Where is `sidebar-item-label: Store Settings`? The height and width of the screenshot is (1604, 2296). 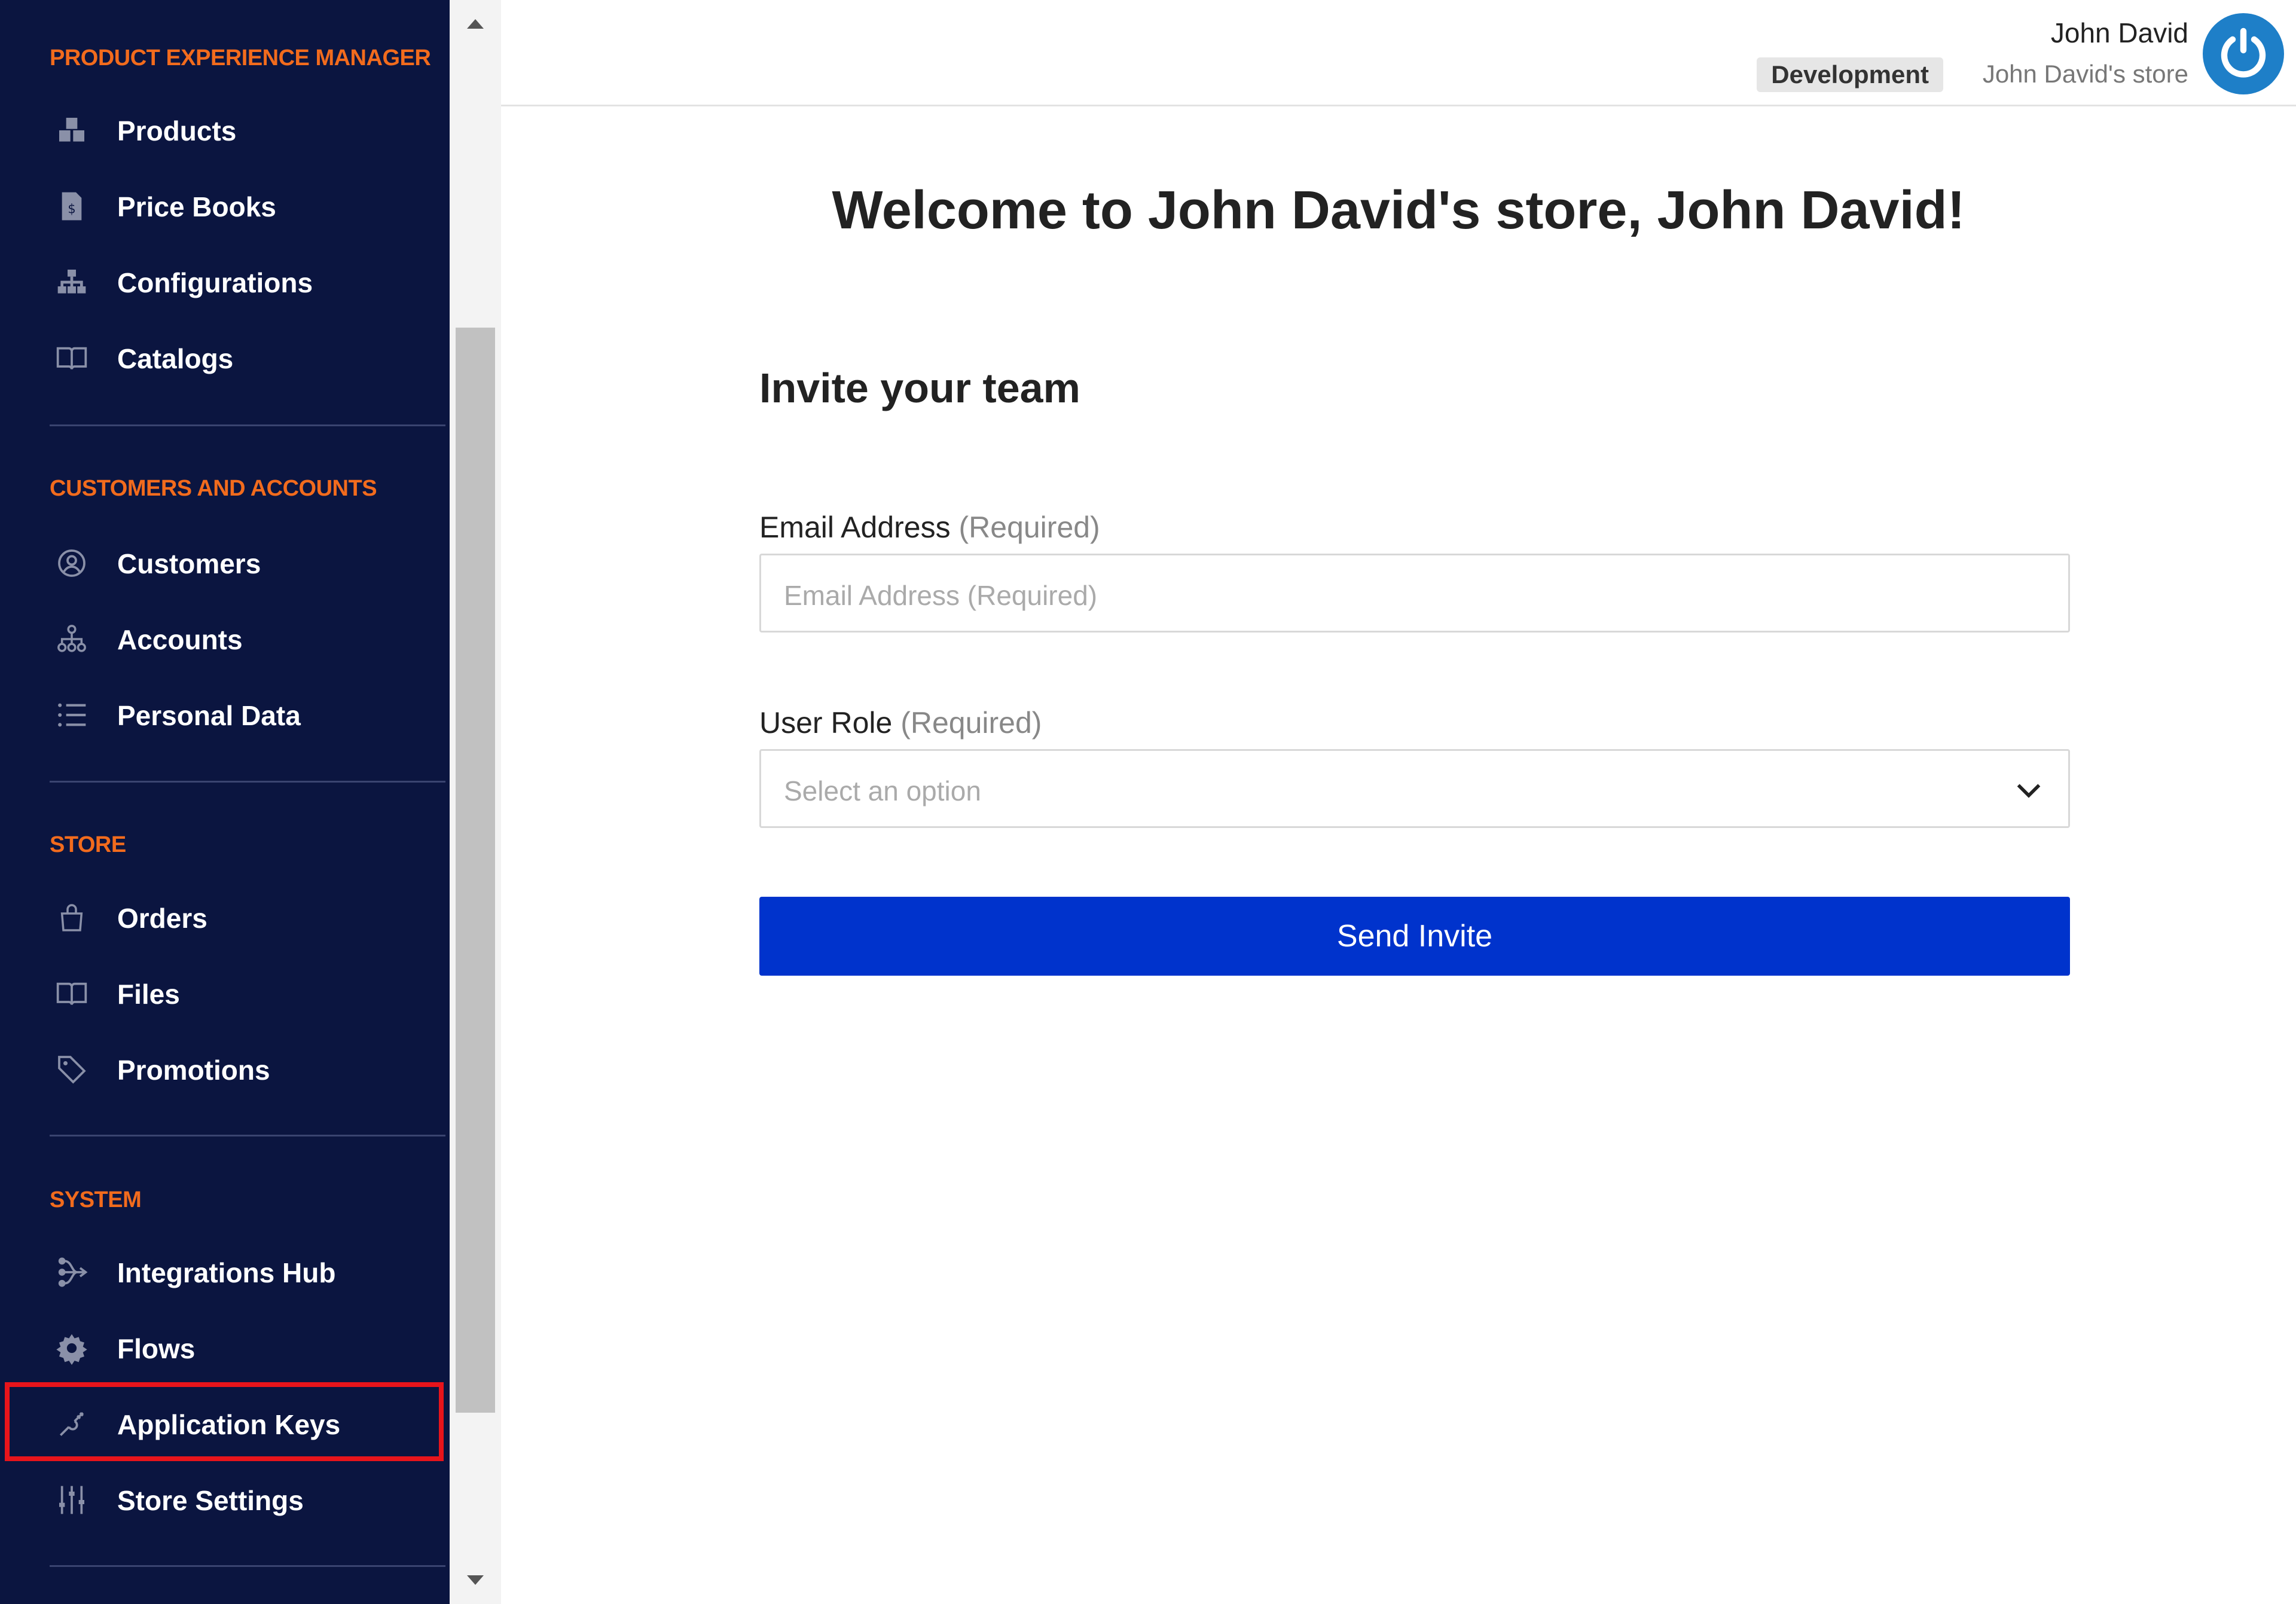 sidebar-item-label: Store Settings is located at coordinates (210, 1500).